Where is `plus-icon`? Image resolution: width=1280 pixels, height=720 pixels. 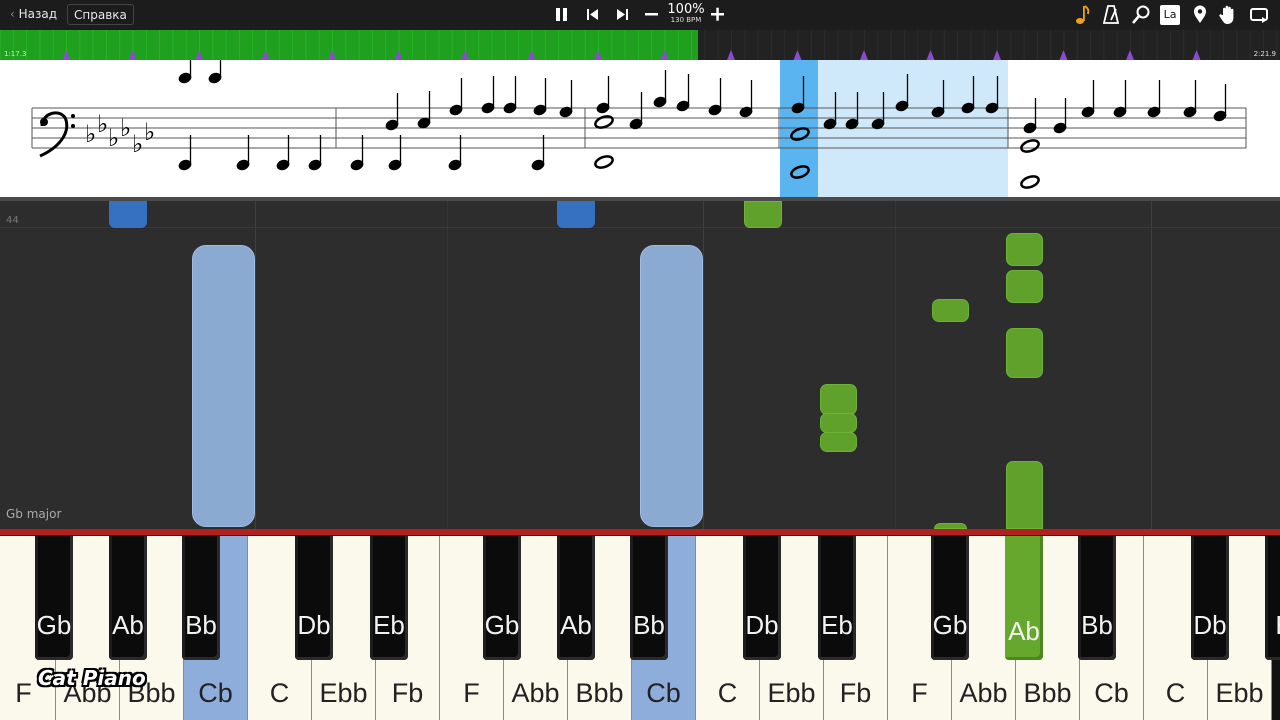 plus-icon is located at coordinates (718, 15).